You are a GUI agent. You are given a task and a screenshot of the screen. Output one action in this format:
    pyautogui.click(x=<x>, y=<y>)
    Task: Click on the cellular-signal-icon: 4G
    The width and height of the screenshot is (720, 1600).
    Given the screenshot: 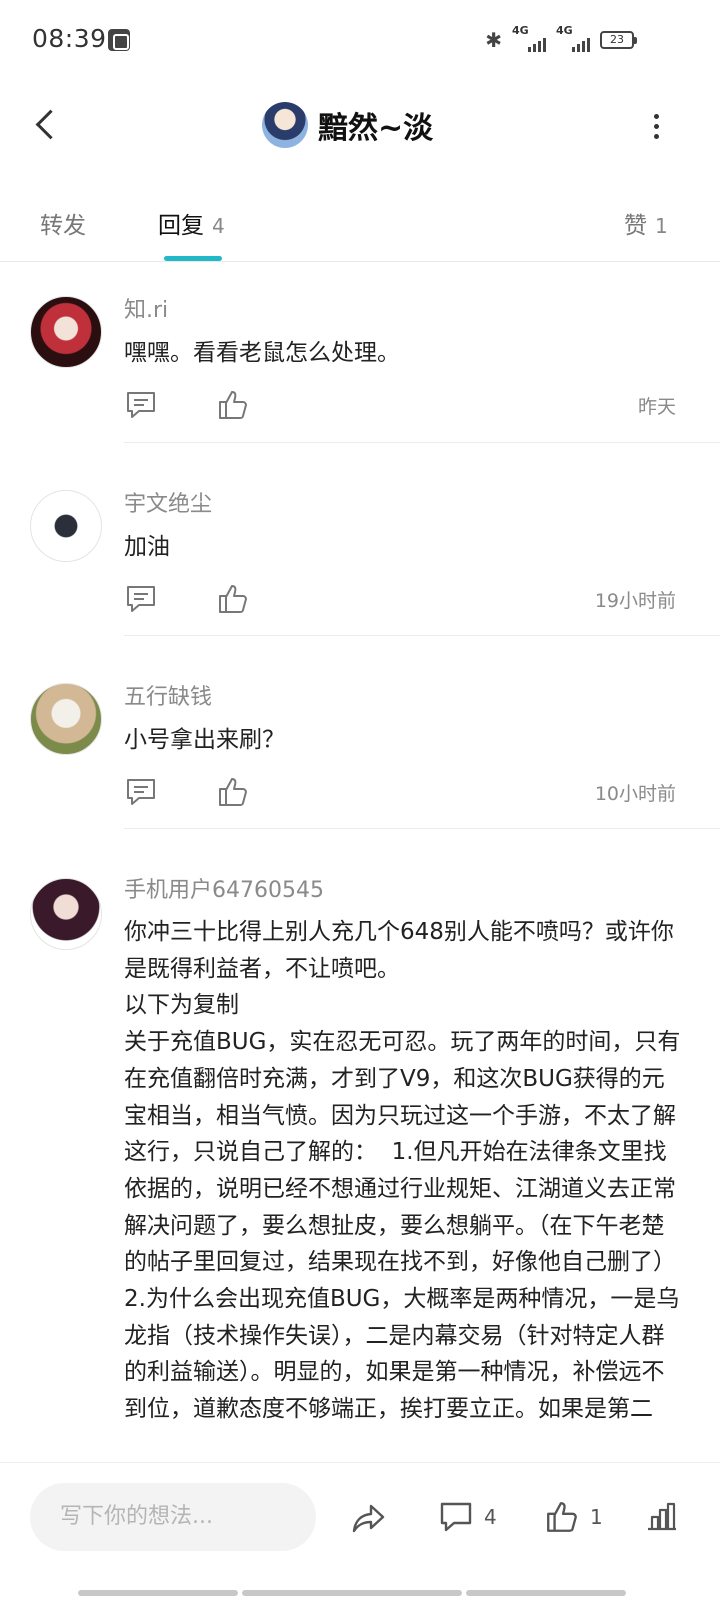 What is the action you would take?
    pyautogui.click(x=529, y=39)
    